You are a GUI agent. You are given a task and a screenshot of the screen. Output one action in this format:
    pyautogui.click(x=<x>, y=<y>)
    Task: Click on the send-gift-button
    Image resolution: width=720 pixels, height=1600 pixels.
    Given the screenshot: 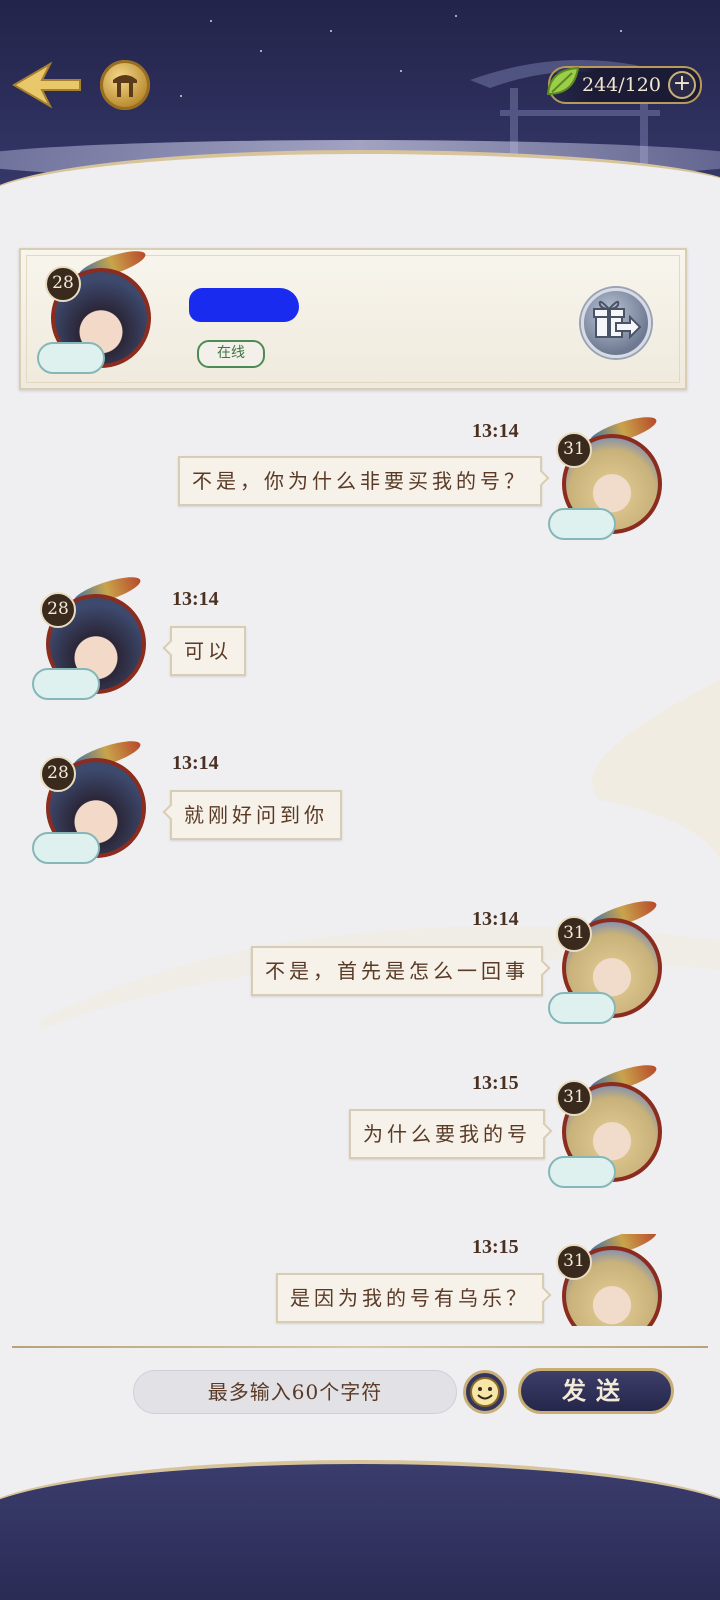 What is the action you would take?
    pyautogui.click(x=616, y=323)
    